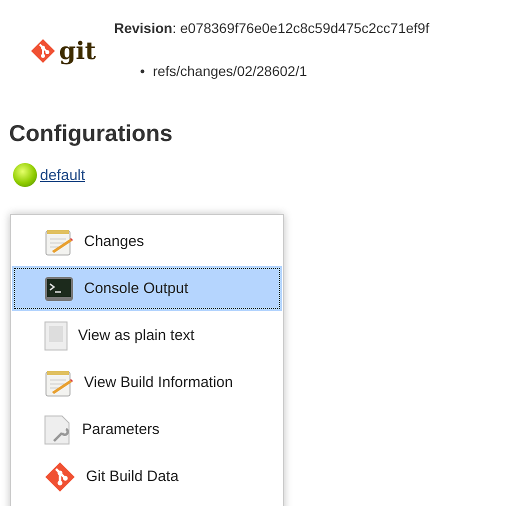 The image size is (519, 506). Describe the element at coordinates (58, 429) in the screenshot. I see `file-wrench-icon` at that location.